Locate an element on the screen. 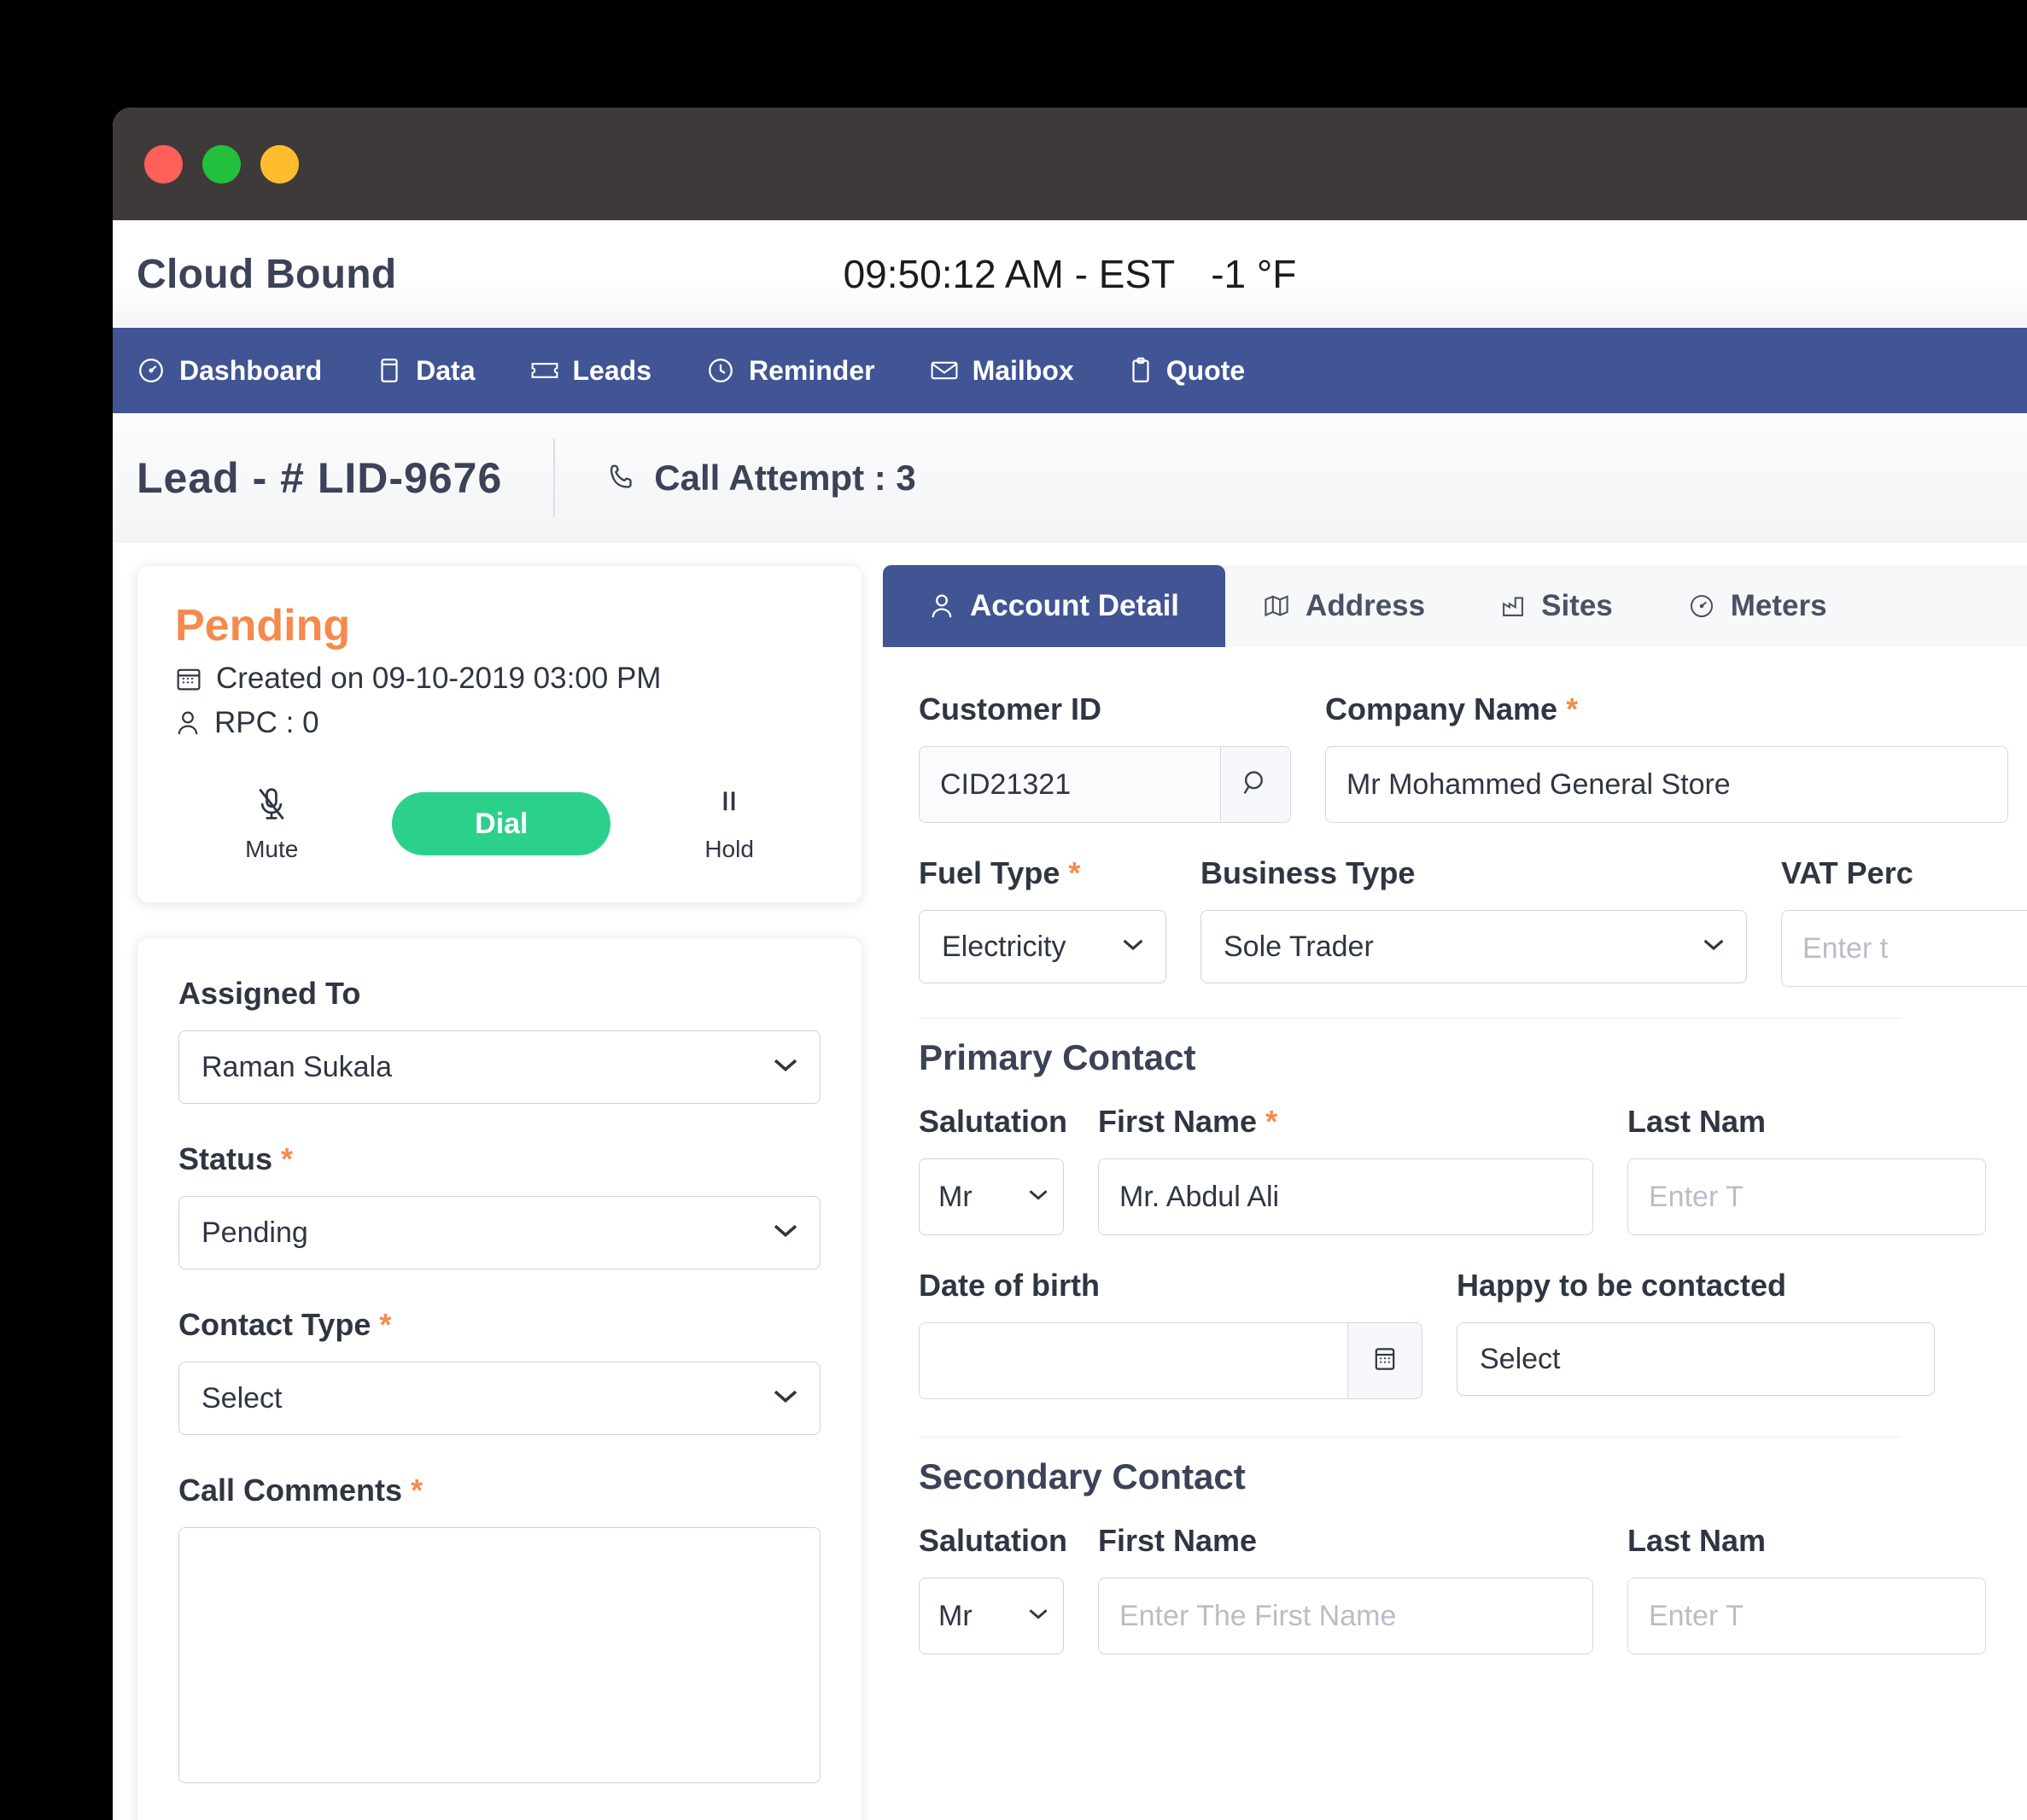 This screenshot has height=1820, width=2027. field-happy-to-be-contacted: Happy to be contacted Select is located at coordinates (1696, 1333).